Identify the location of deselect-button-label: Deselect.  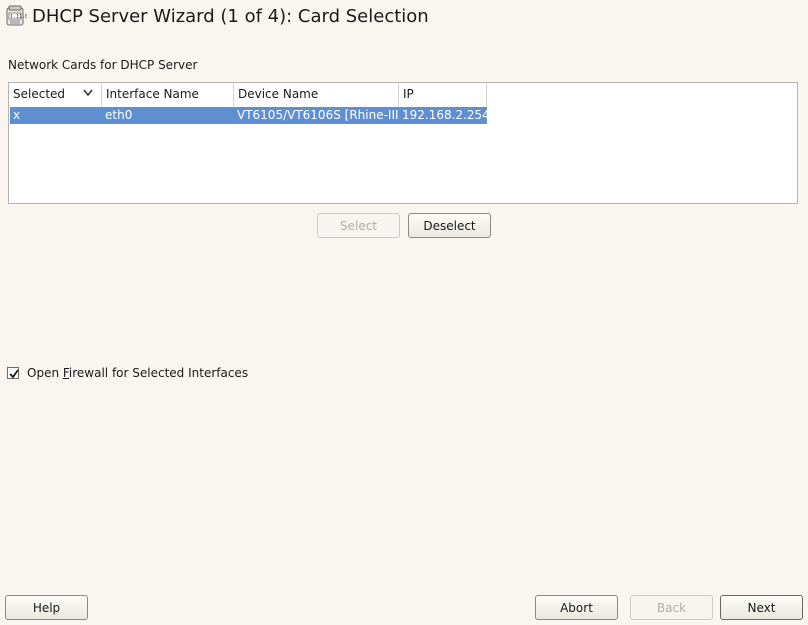
(449, 225).